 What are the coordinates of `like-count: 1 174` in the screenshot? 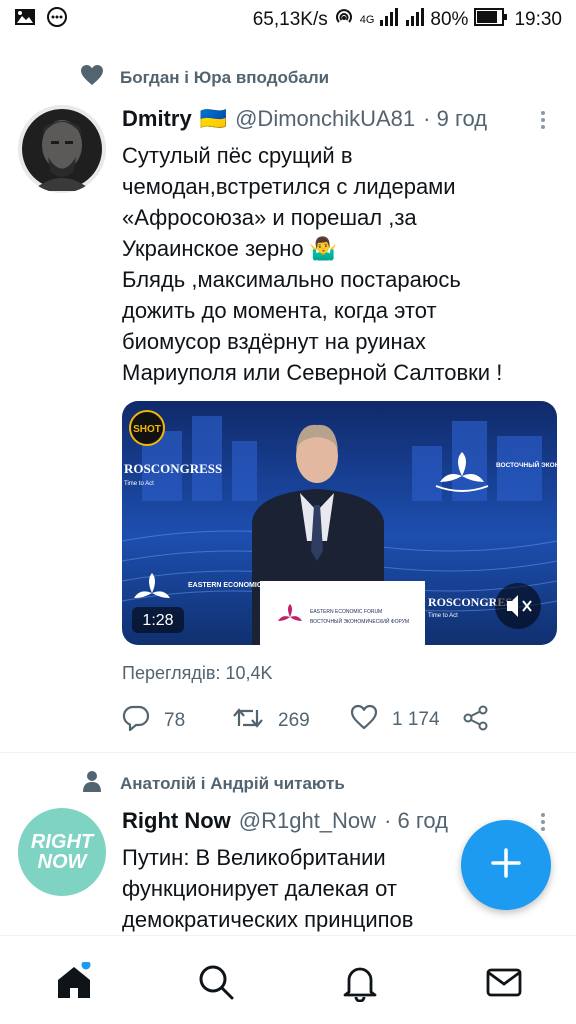 It's located at (416, 719).